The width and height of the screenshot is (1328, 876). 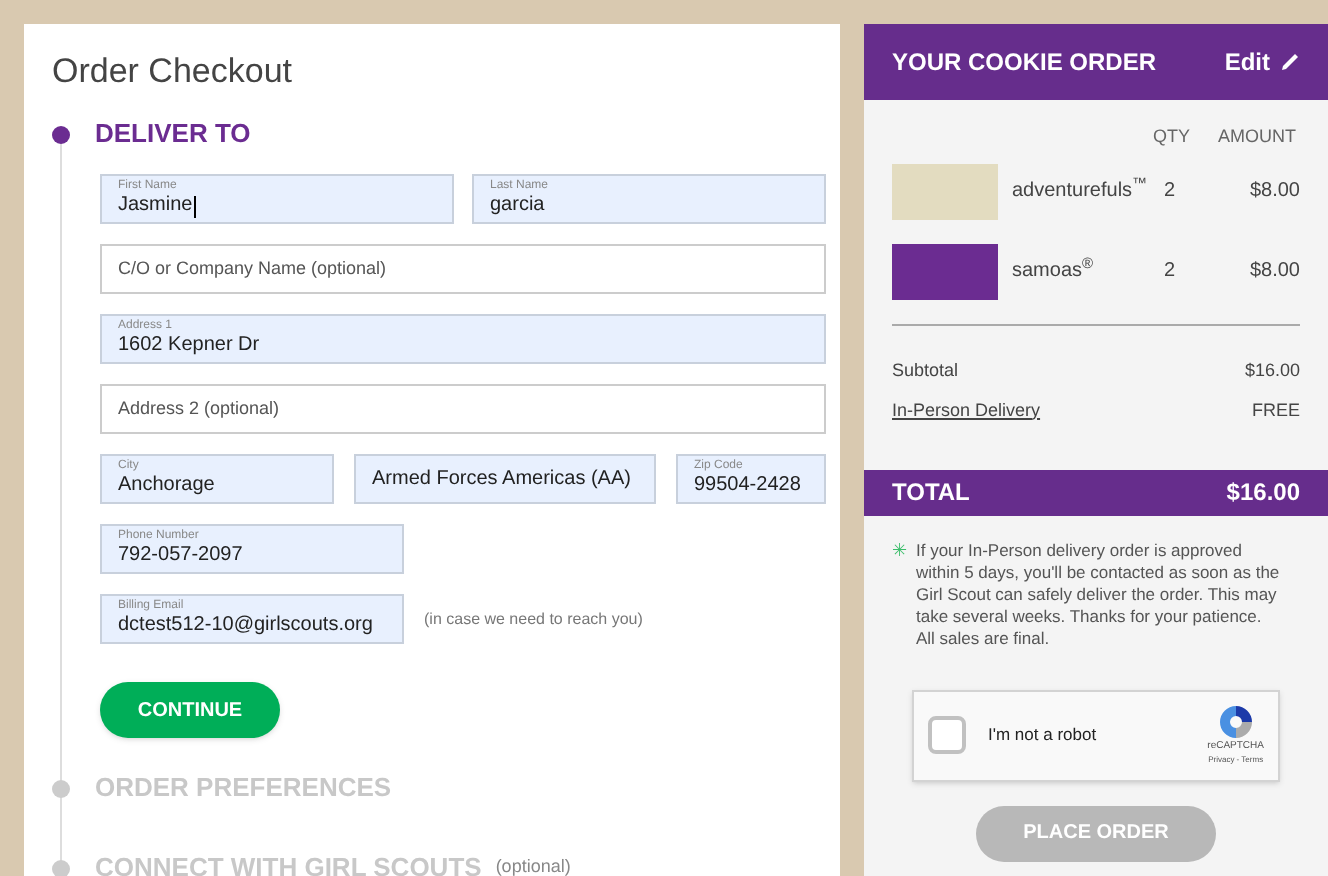 What do you see at coordinates (984, 638) in the screenshot?
I see `notice-text: All sales are final.` at bounding box center [984, 638].